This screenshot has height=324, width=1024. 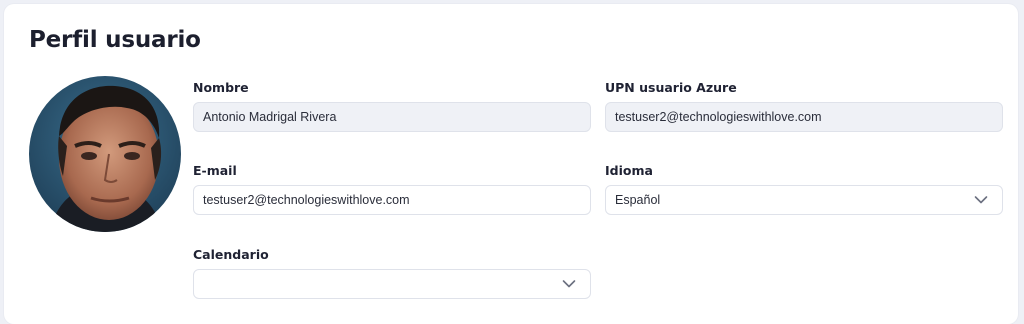 I want to click on user-avatar-photo, so click(x=105, y=154).